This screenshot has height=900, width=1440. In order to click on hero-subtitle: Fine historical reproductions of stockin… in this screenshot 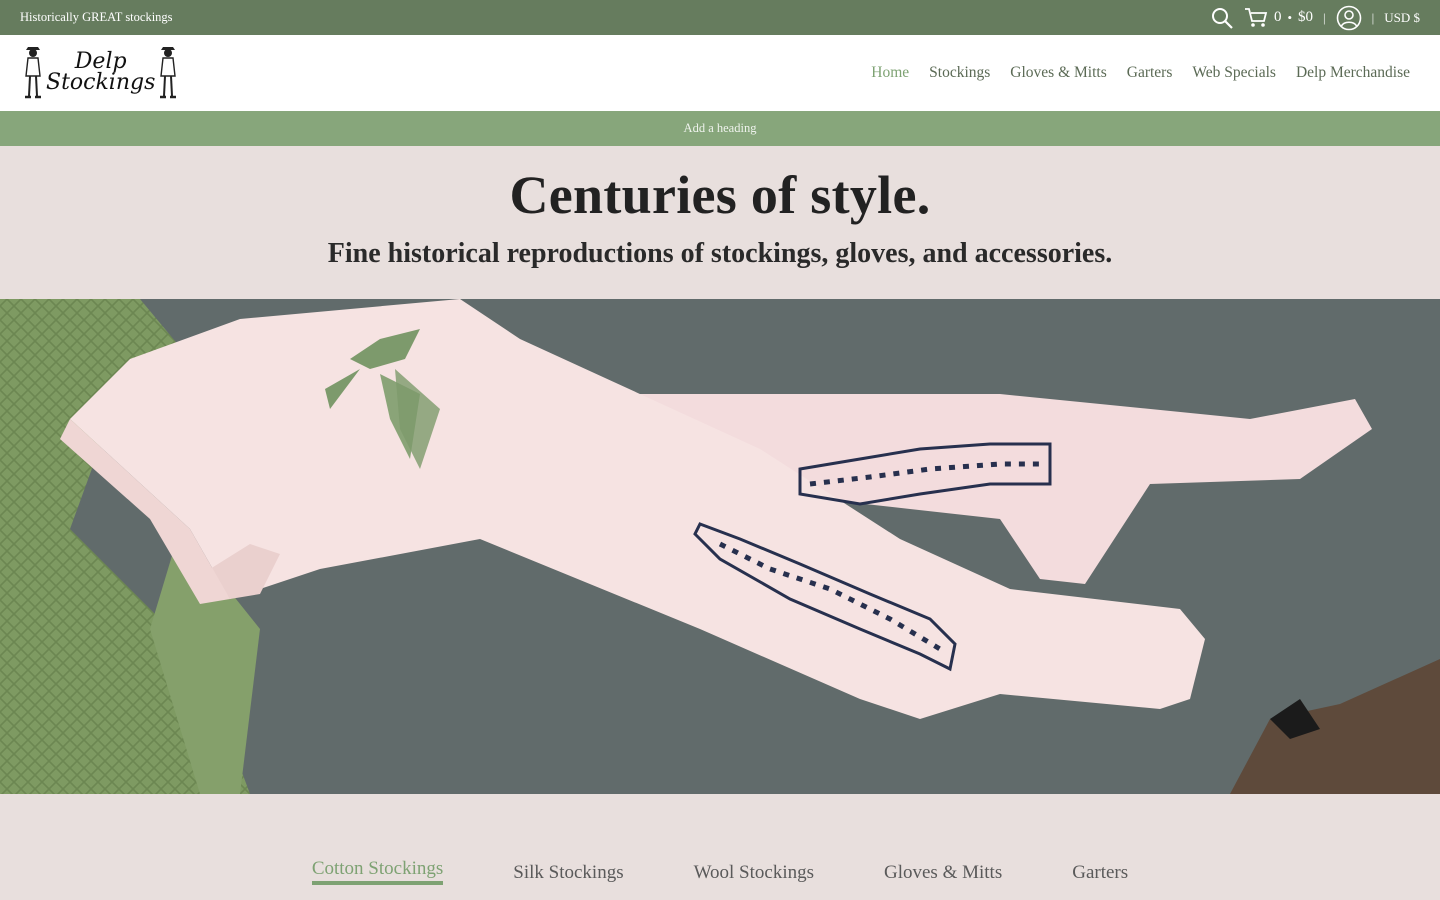, I will do `click(720, 253)`.